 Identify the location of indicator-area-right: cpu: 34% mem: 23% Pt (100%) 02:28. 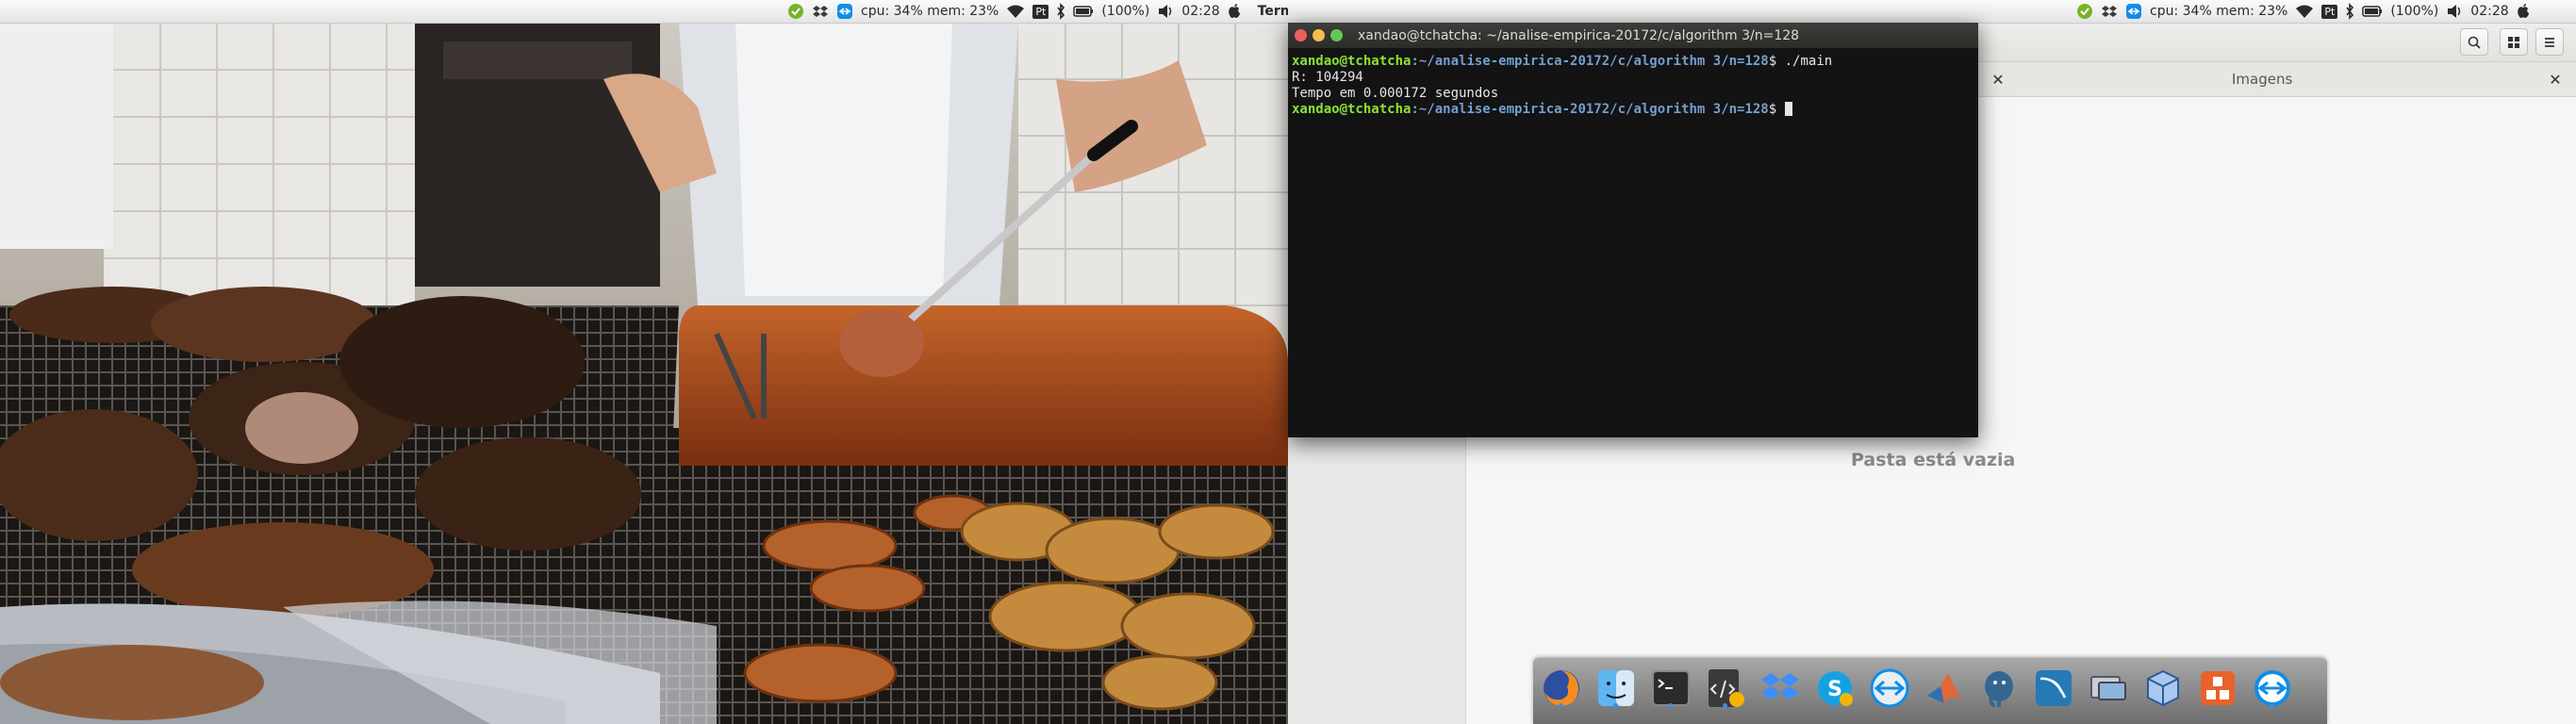
(2303, 11).